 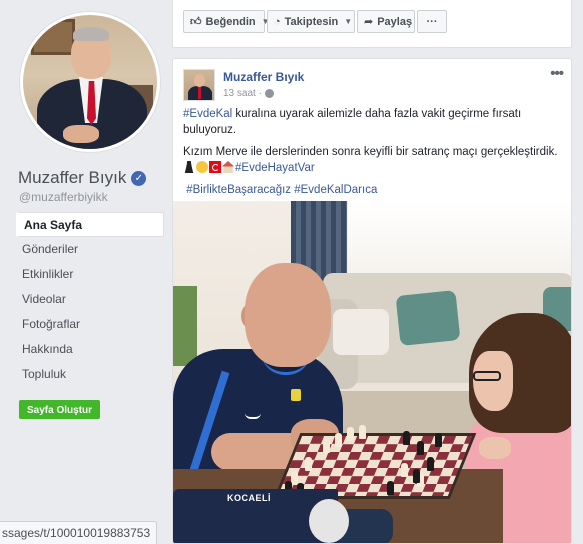 What do you see at coordinates (242, 93) in the screenshot?
I see `post-time-text: 13 saat ·` at bounding box center [242, 93].